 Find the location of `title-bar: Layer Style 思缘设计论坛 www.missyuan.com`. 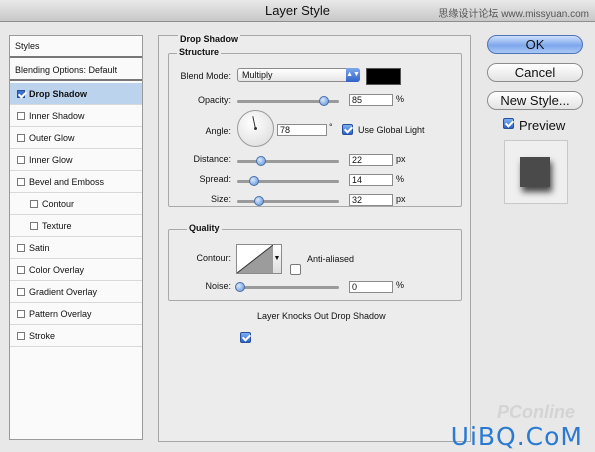

title-bar: Layer Style 思缘设计论坛 www.missyuan.com is located at coordinates (297, 11).